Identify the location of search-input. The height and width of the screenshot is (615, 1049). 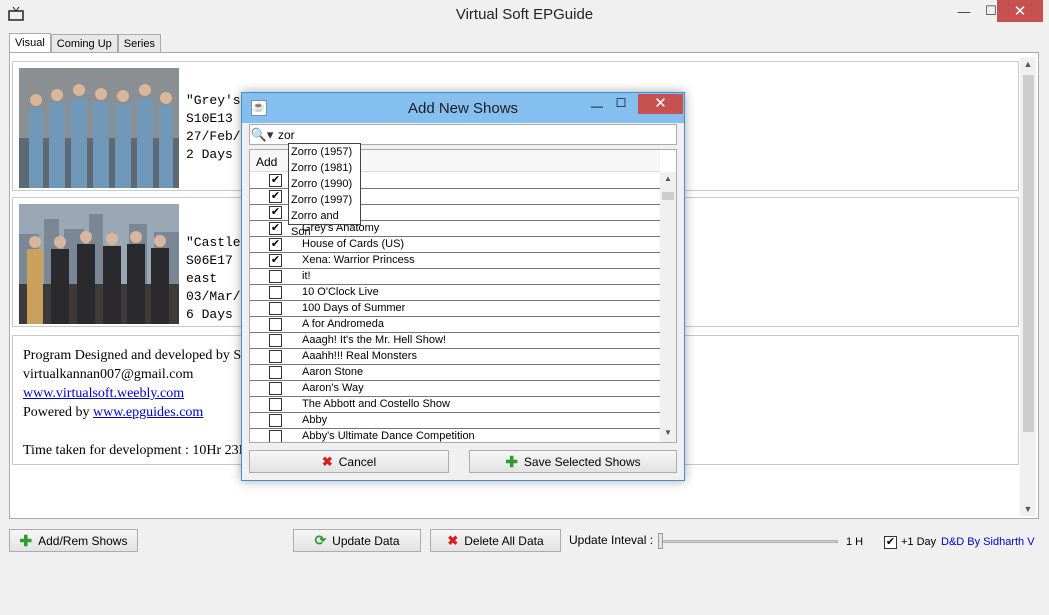
(473, 134).